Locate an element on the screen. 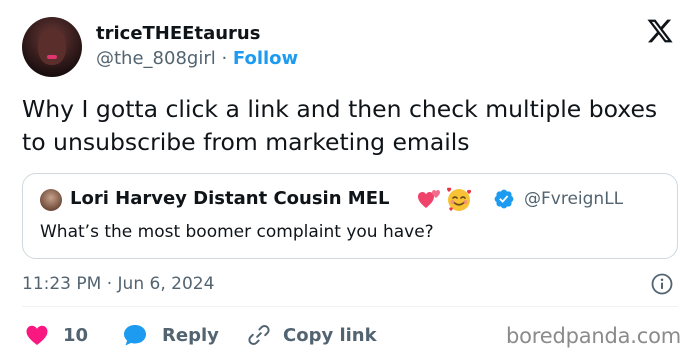 This screenshot has width=700, height=362. heart-icon is located at coordinates (37, 335).